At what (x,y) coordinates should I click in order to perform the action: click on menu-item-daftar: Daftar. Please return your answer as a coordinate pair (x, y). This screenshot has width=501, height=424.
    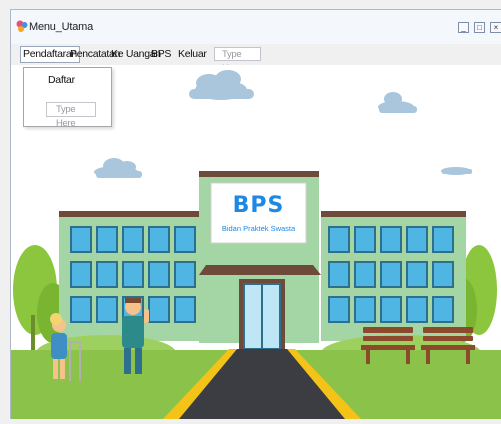
    Looking at the image, I should click on (61, 80).